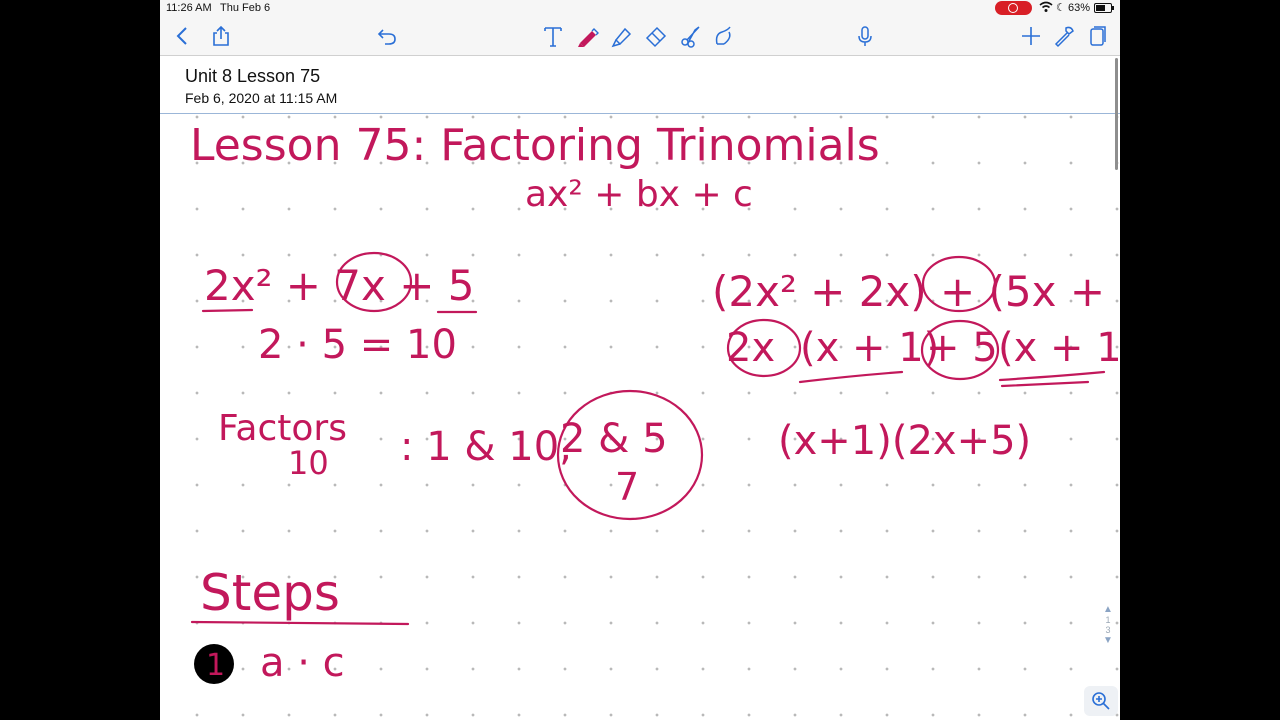  What do you see at coordinates (252, 76) in the screenshot?
I see `note-title: Unit 8 Lesson 75` at bounding box center [252, 76].